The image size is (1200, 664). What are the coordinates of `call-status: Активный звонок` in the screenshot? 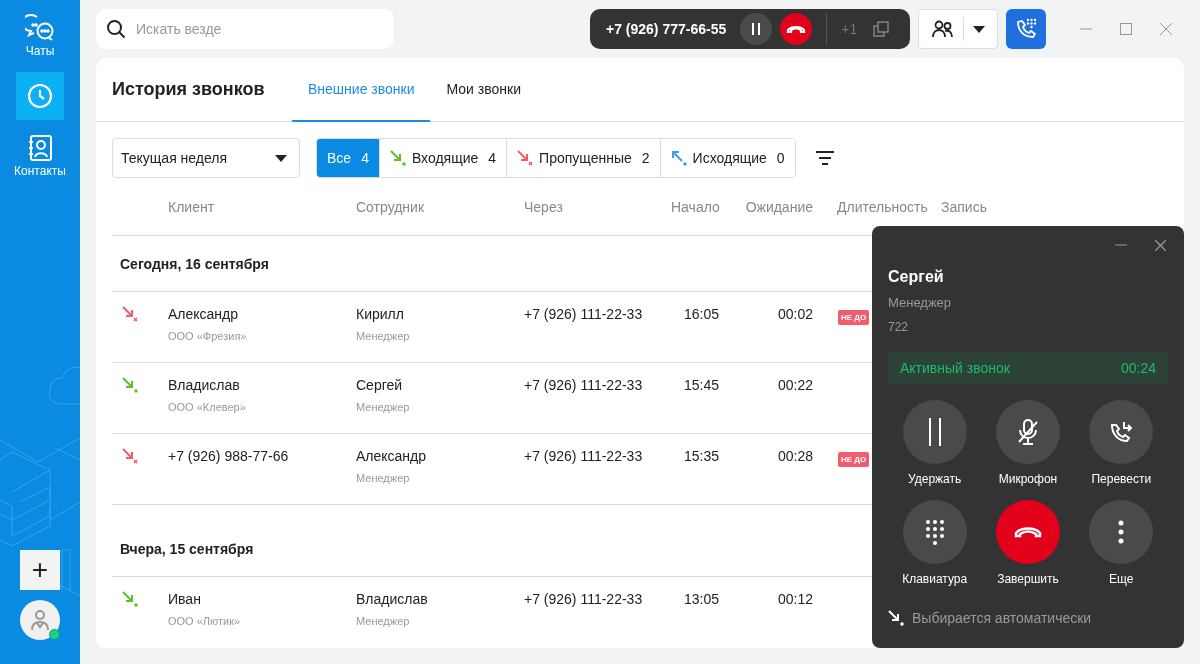 It's located at (955, 368).